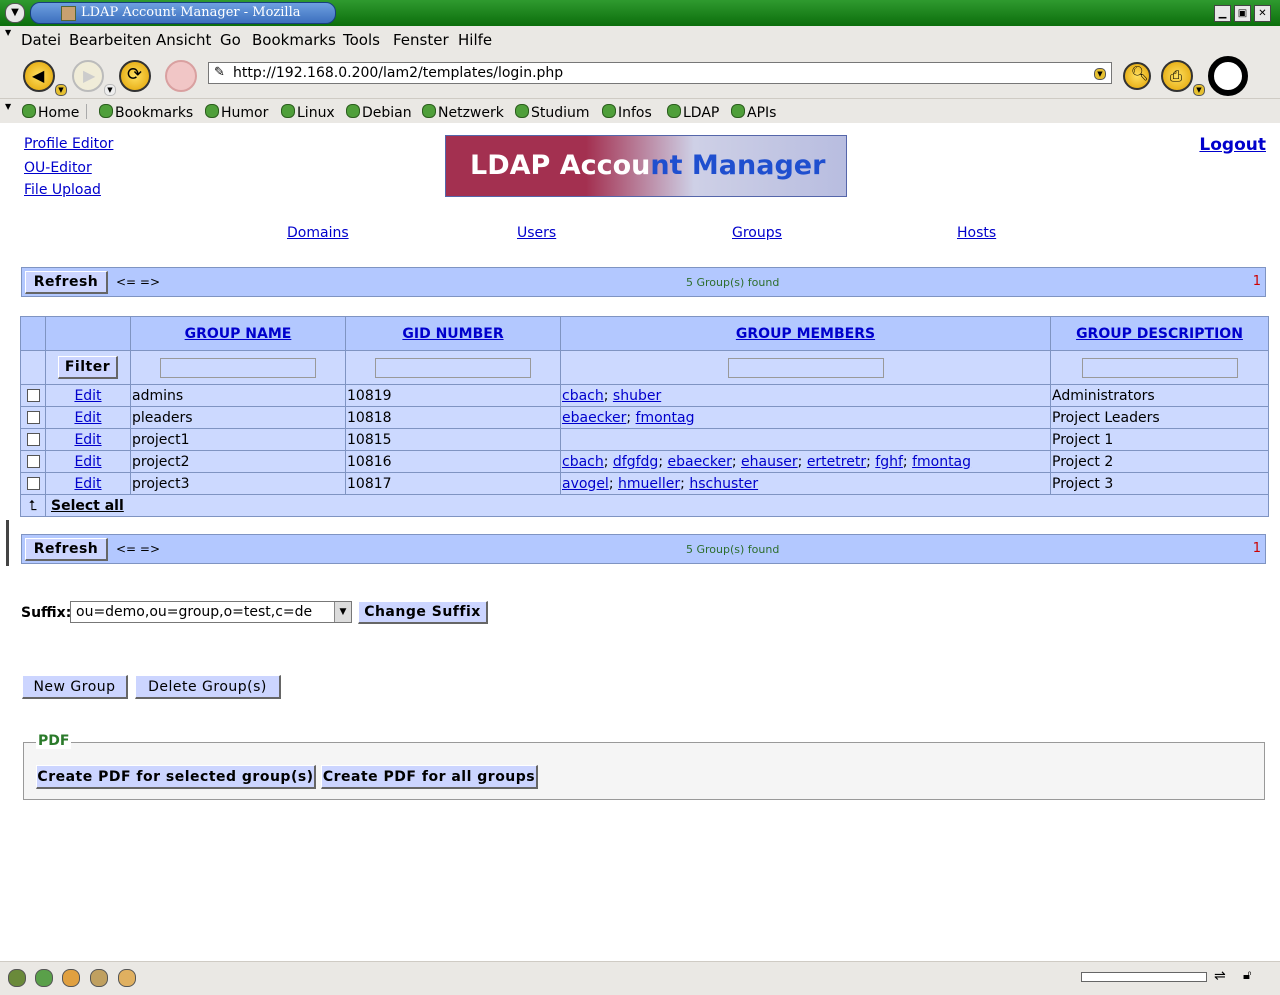  I want to click on forward-icon: ▶, so click(88, 76).